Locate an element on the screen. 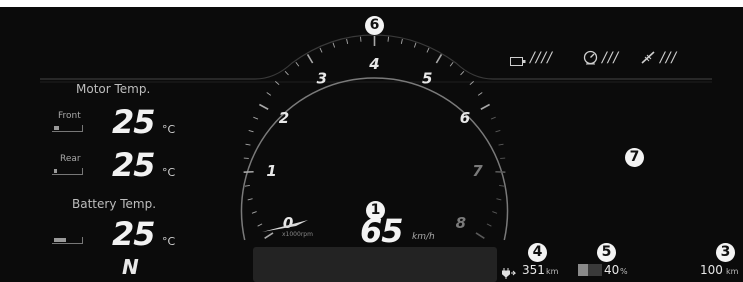 The height and width of the screenshot is (282, 743). dial-tick-label: 1 is located at coordinates (271, 171).